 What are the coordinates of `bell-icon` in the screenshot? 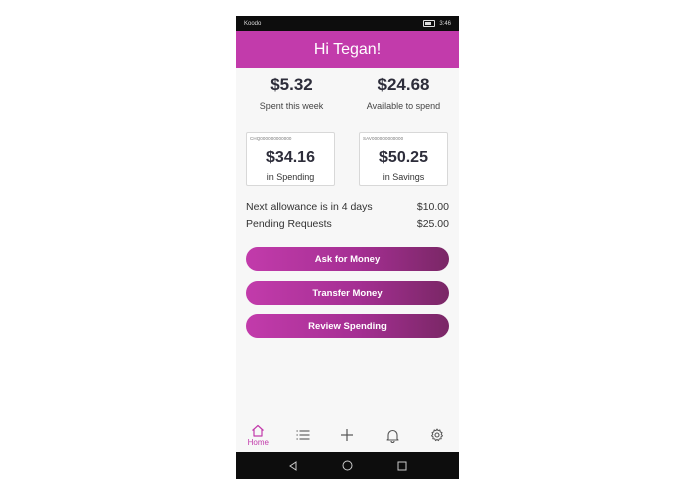 It's located at (392, 436).